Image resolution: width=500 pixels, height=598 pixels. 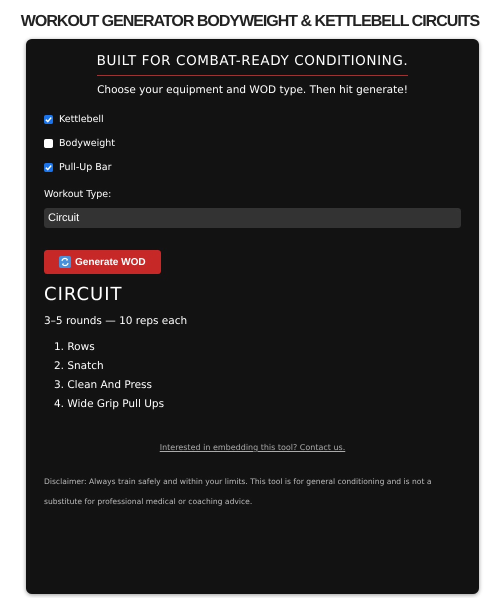 What do you see at coordinates (81, 119) in the screenshot?
I see `checkbox-label: Kettlebell` at bounding box center [81, 119].